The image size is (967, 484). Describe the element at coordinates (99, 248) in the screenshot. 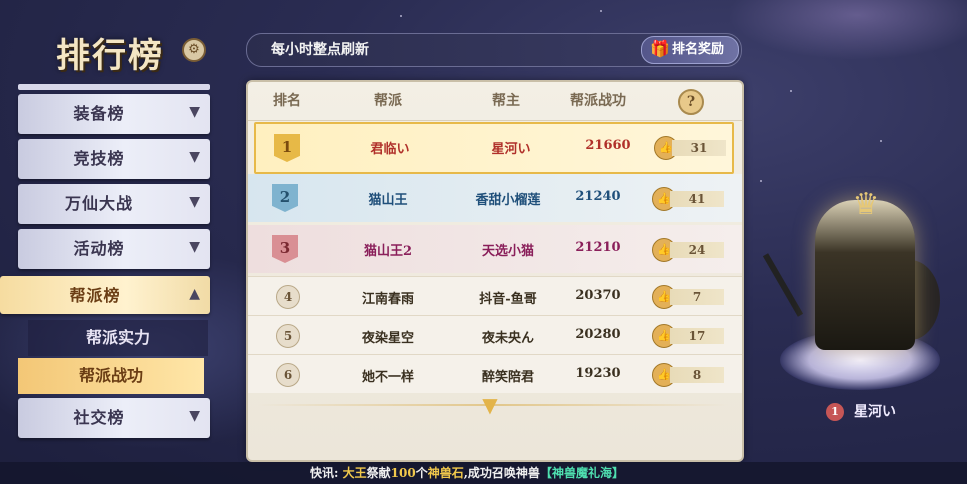

I see `tab-label: 活动榜` at that location.